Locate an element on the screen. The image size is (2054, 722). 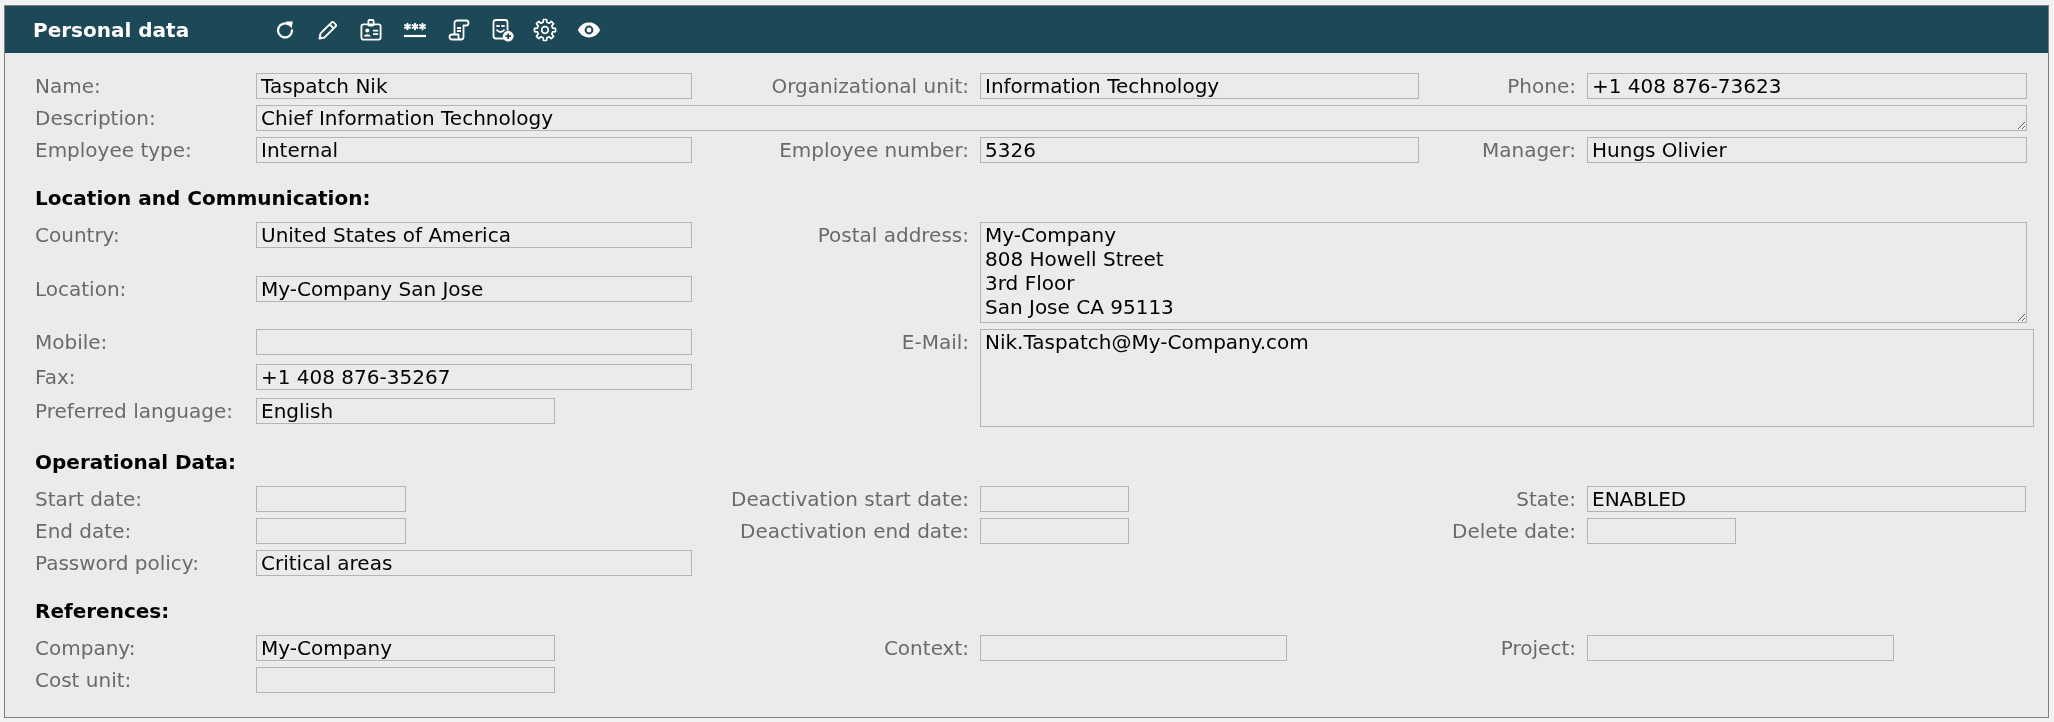
context-label: Context: is located at coordinates (926, 648).